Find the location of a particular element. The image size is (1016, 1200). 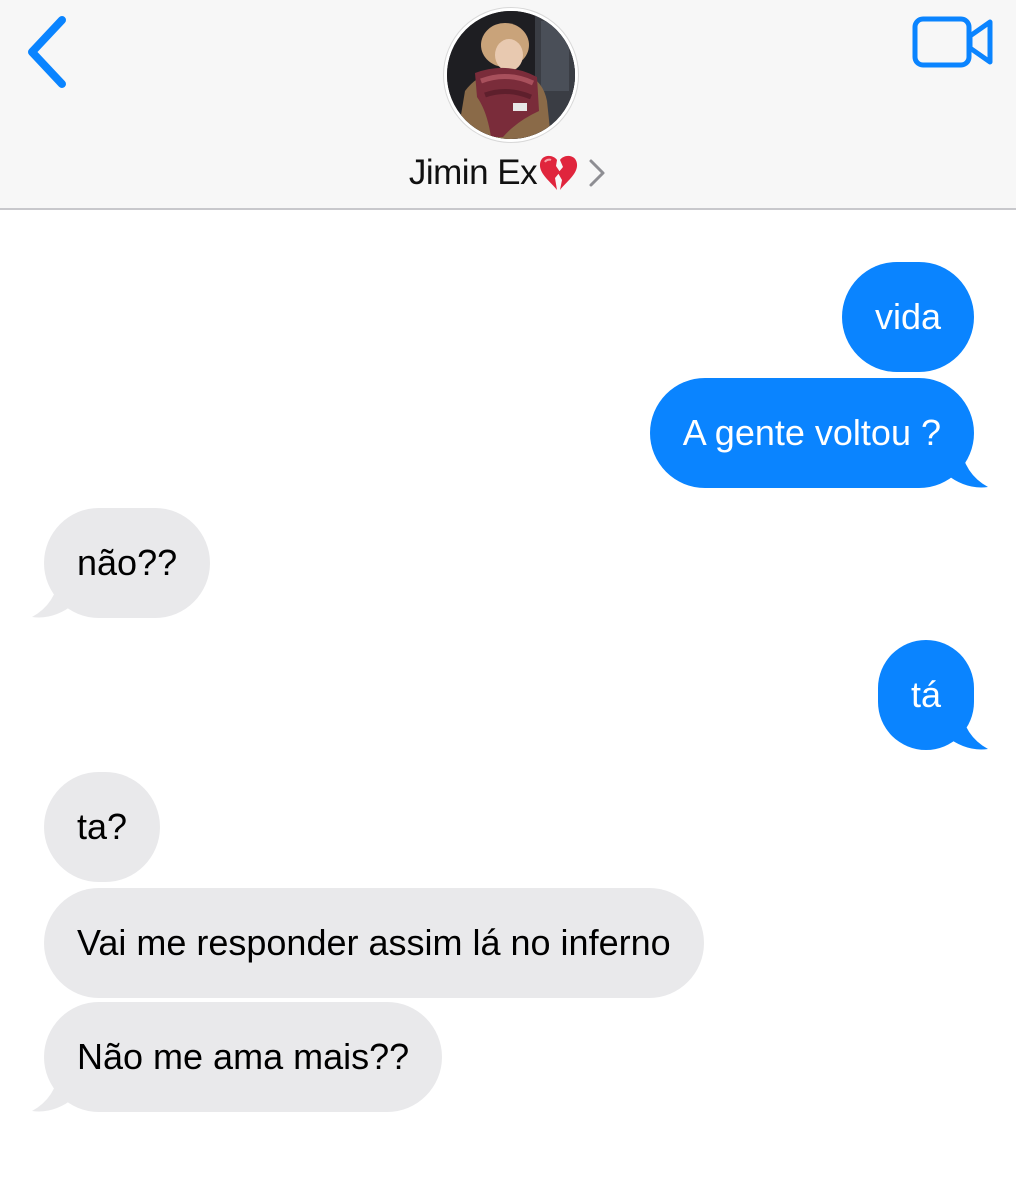

broken-heart-icon is located at coordinates (559, 172).